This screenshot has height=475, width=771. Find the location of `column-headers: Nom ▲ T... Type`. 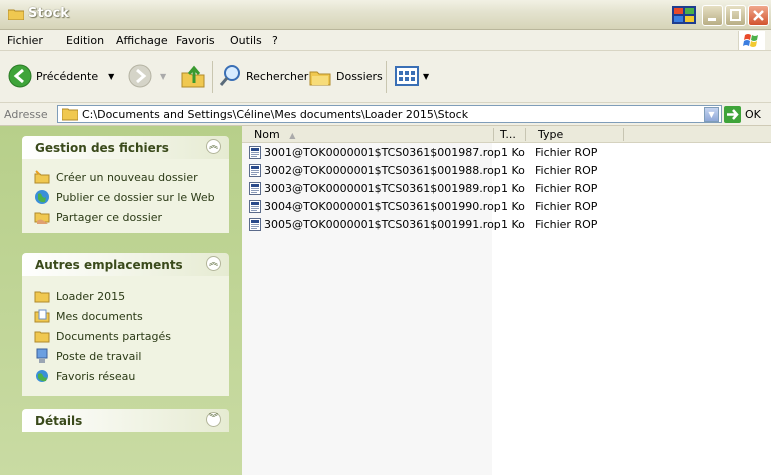

column-headers: Nom ▲ T... Type is located at coordinates (506, 134).